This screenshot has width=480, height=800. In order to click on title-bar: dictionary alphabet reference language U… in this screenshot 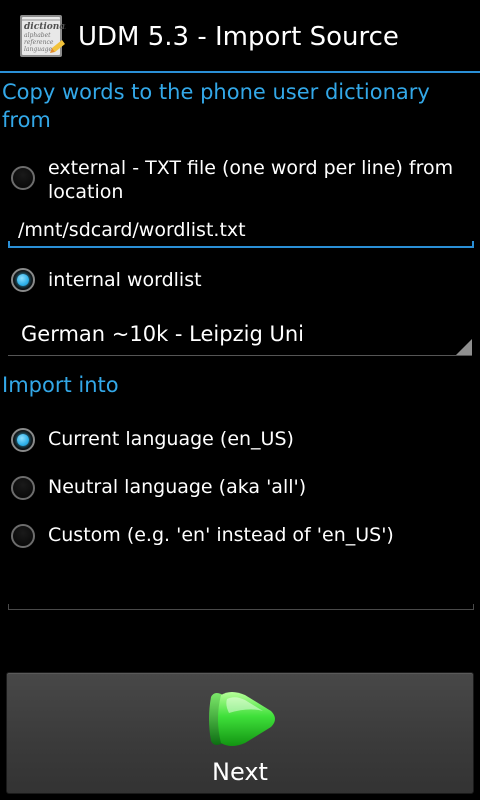, I will do `click(240, 36)`.